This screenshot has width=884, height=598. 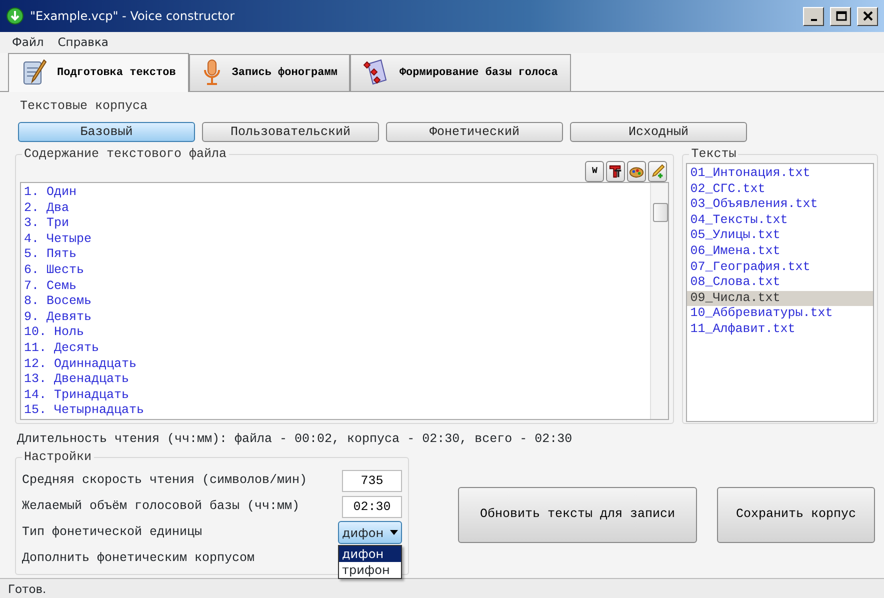 What do you see at coordinates (780, 252) in the screenshot?
I see `file-list-item: 06_Имена.txt` at bounding box center [780, 252].